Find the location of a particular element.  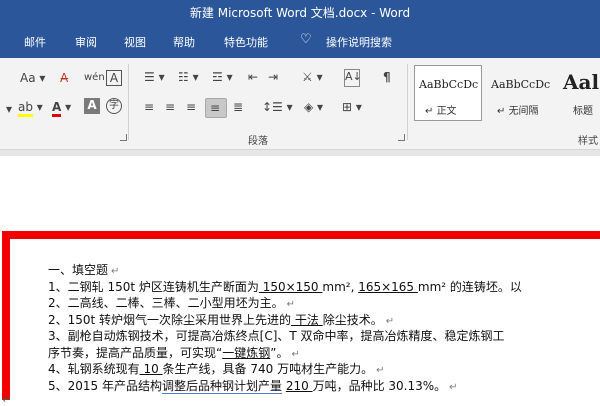

document-line: 2、二高线、二棒、三棒、二小型用坯为主。 ↵ is located at coordinates (324, 303).